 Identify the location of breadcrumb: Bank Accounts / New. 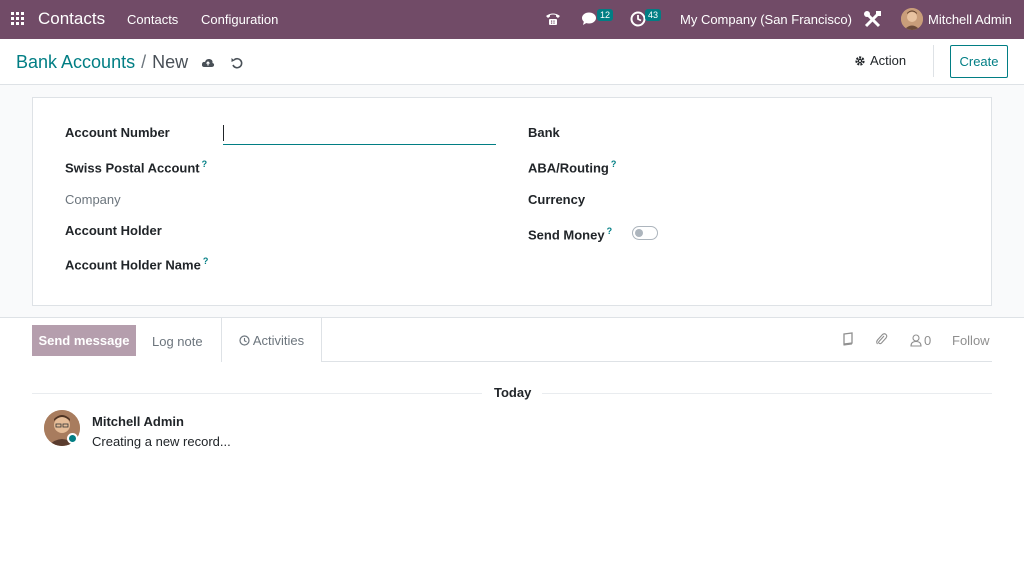
(102, 62).